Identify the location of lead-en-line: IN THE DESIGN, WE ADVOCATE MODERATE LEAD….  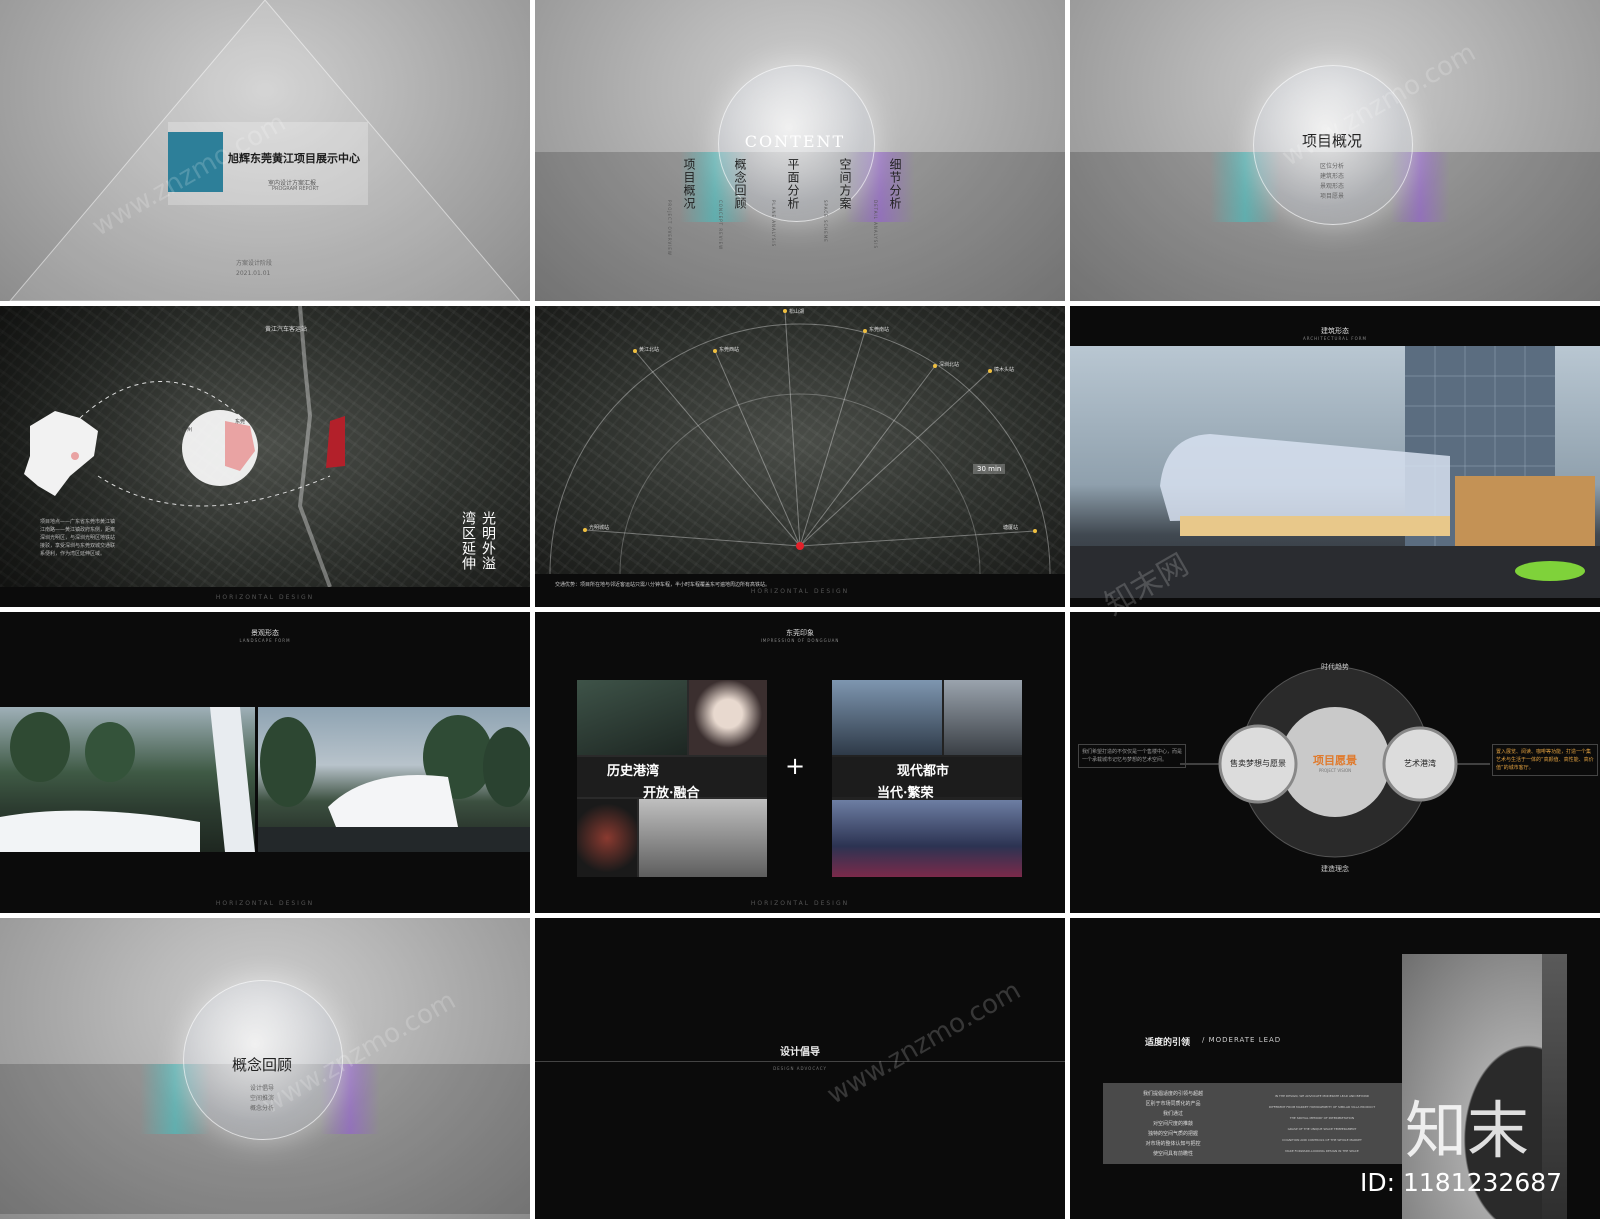
(1322, 1096).